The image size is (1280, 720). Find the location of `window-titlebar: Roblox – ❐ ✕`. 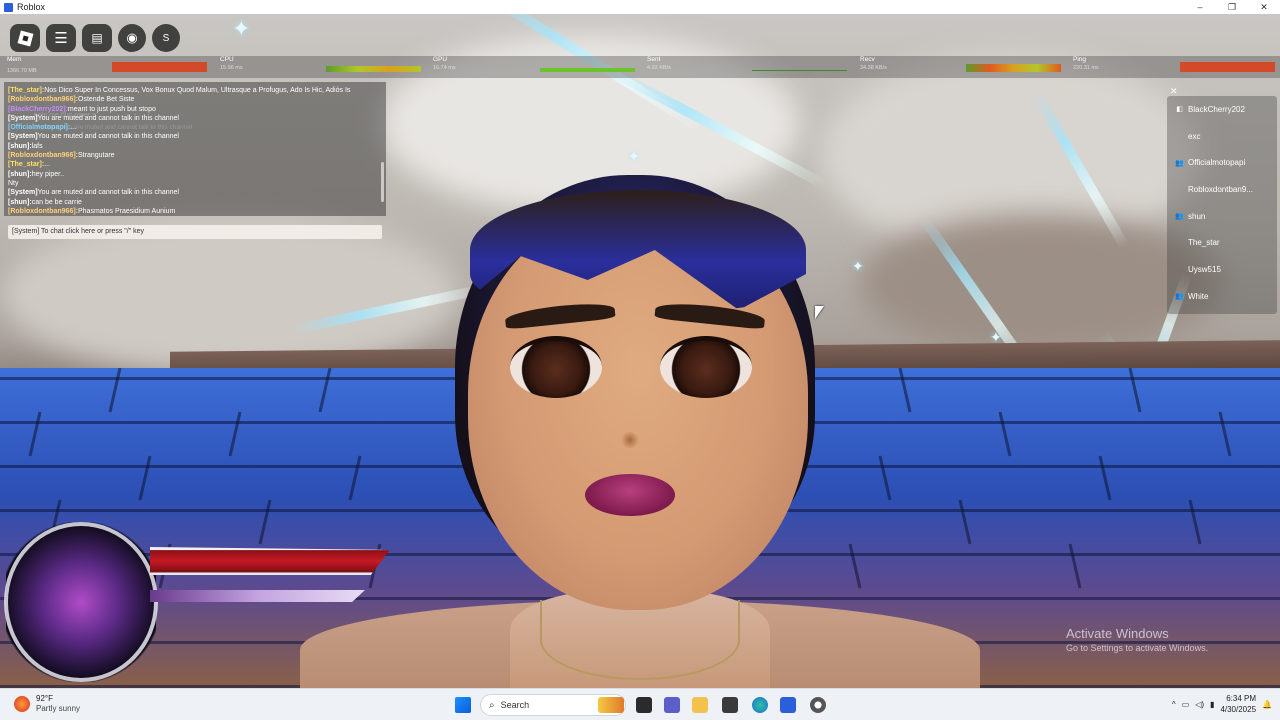

window-titlebar: Roblox – ❐ ✕ is located at coordinates (640, 7).